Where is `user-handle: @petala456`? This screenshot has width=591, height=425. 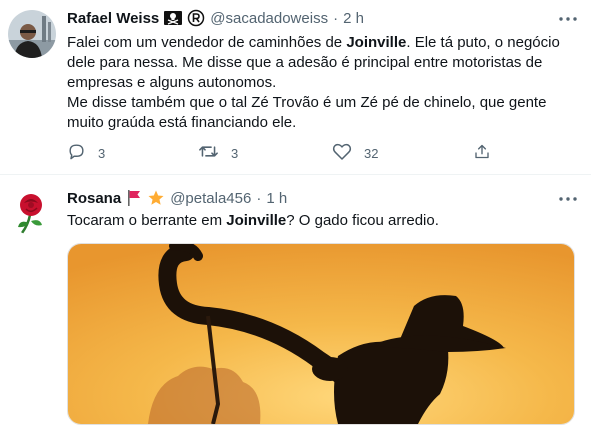
user-handle: @petala456 is located at coordinates (210, 198).